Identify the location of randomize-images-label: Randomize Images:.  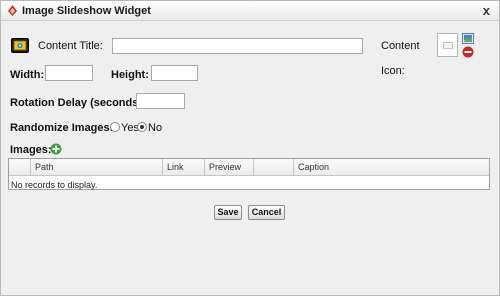
(62, 128).